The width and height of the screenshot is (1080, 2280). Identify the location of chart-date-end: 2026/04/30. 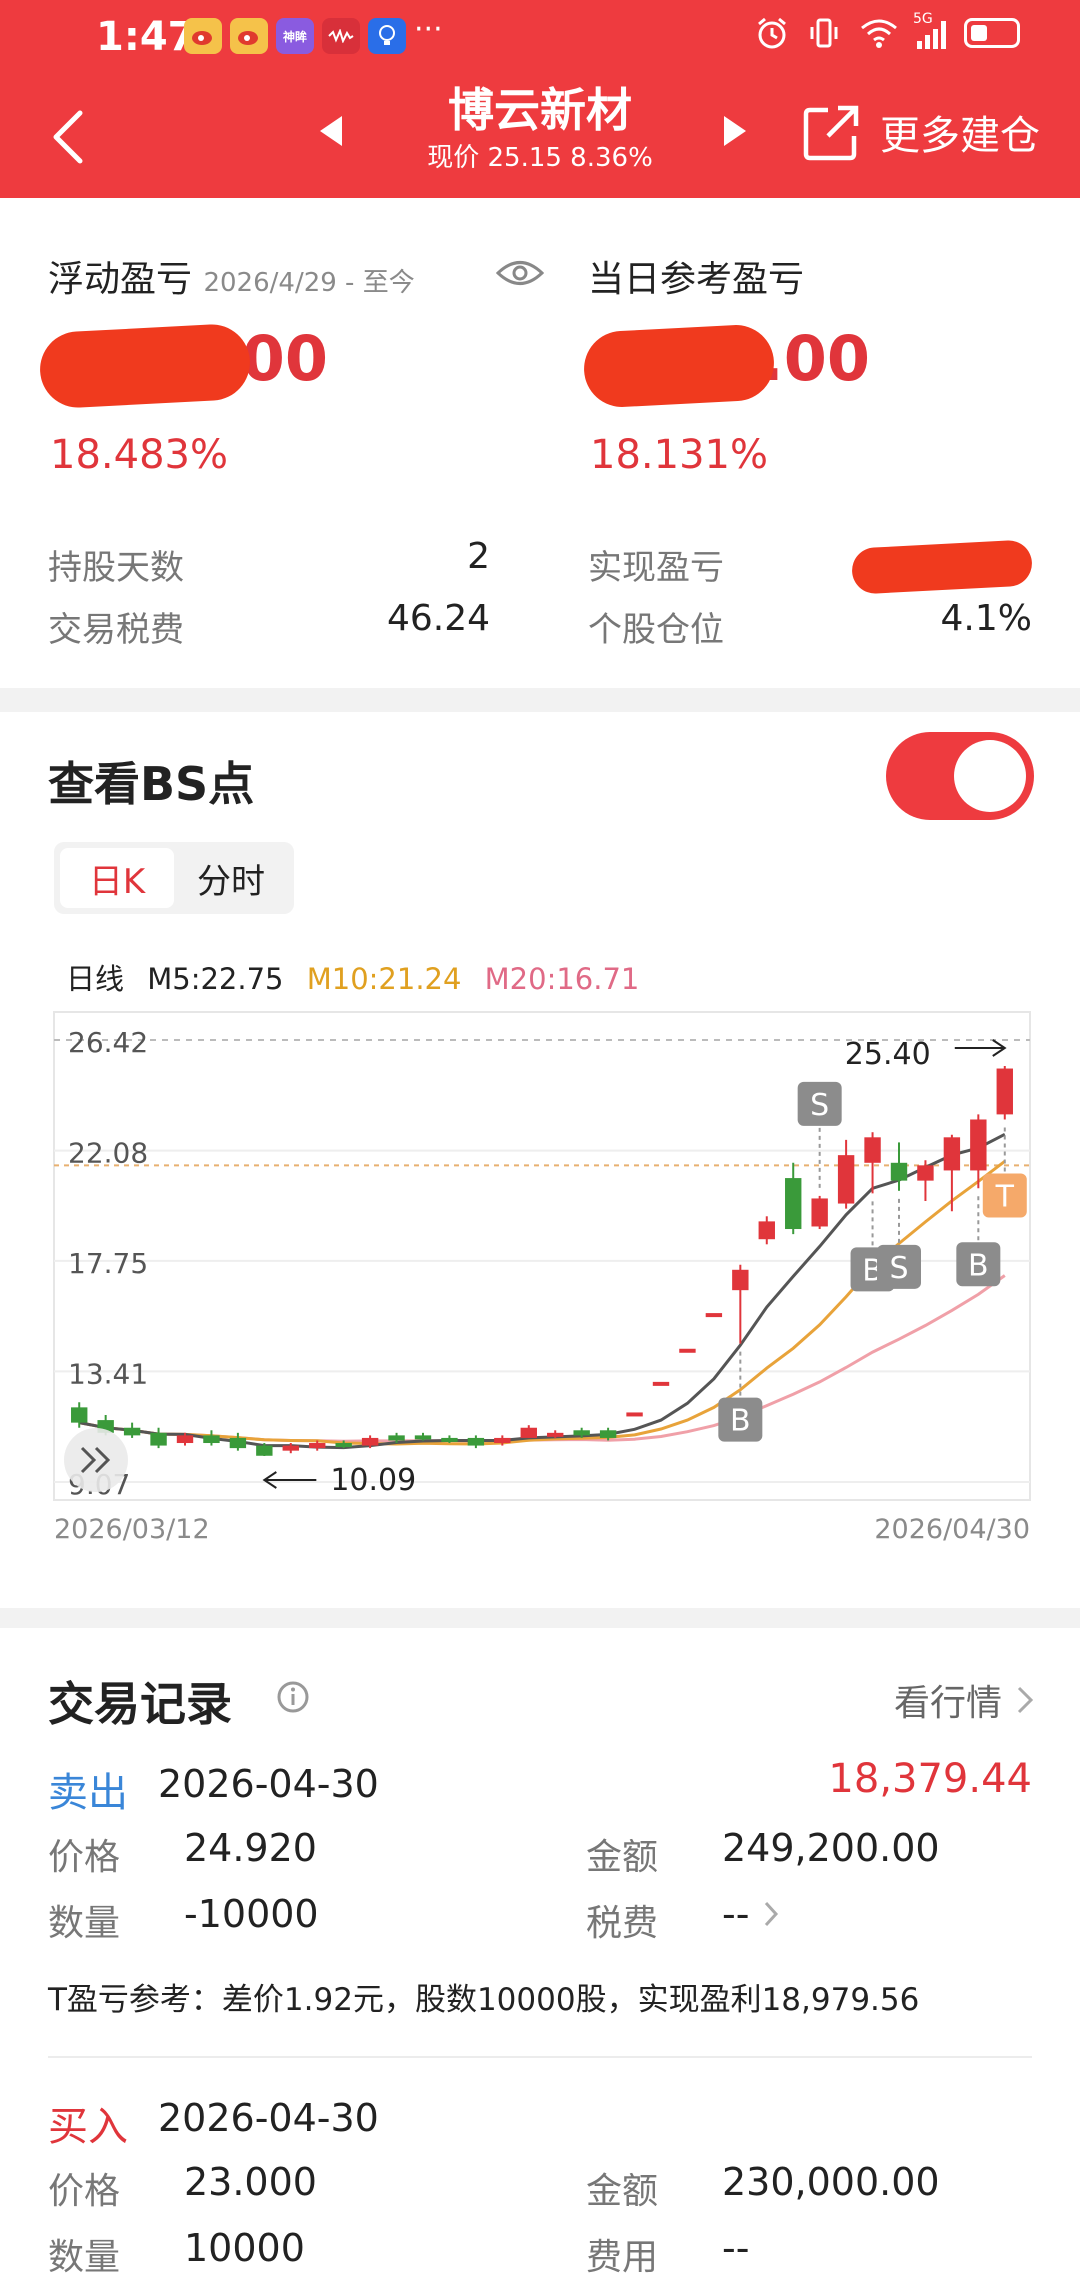
(952, 1529).